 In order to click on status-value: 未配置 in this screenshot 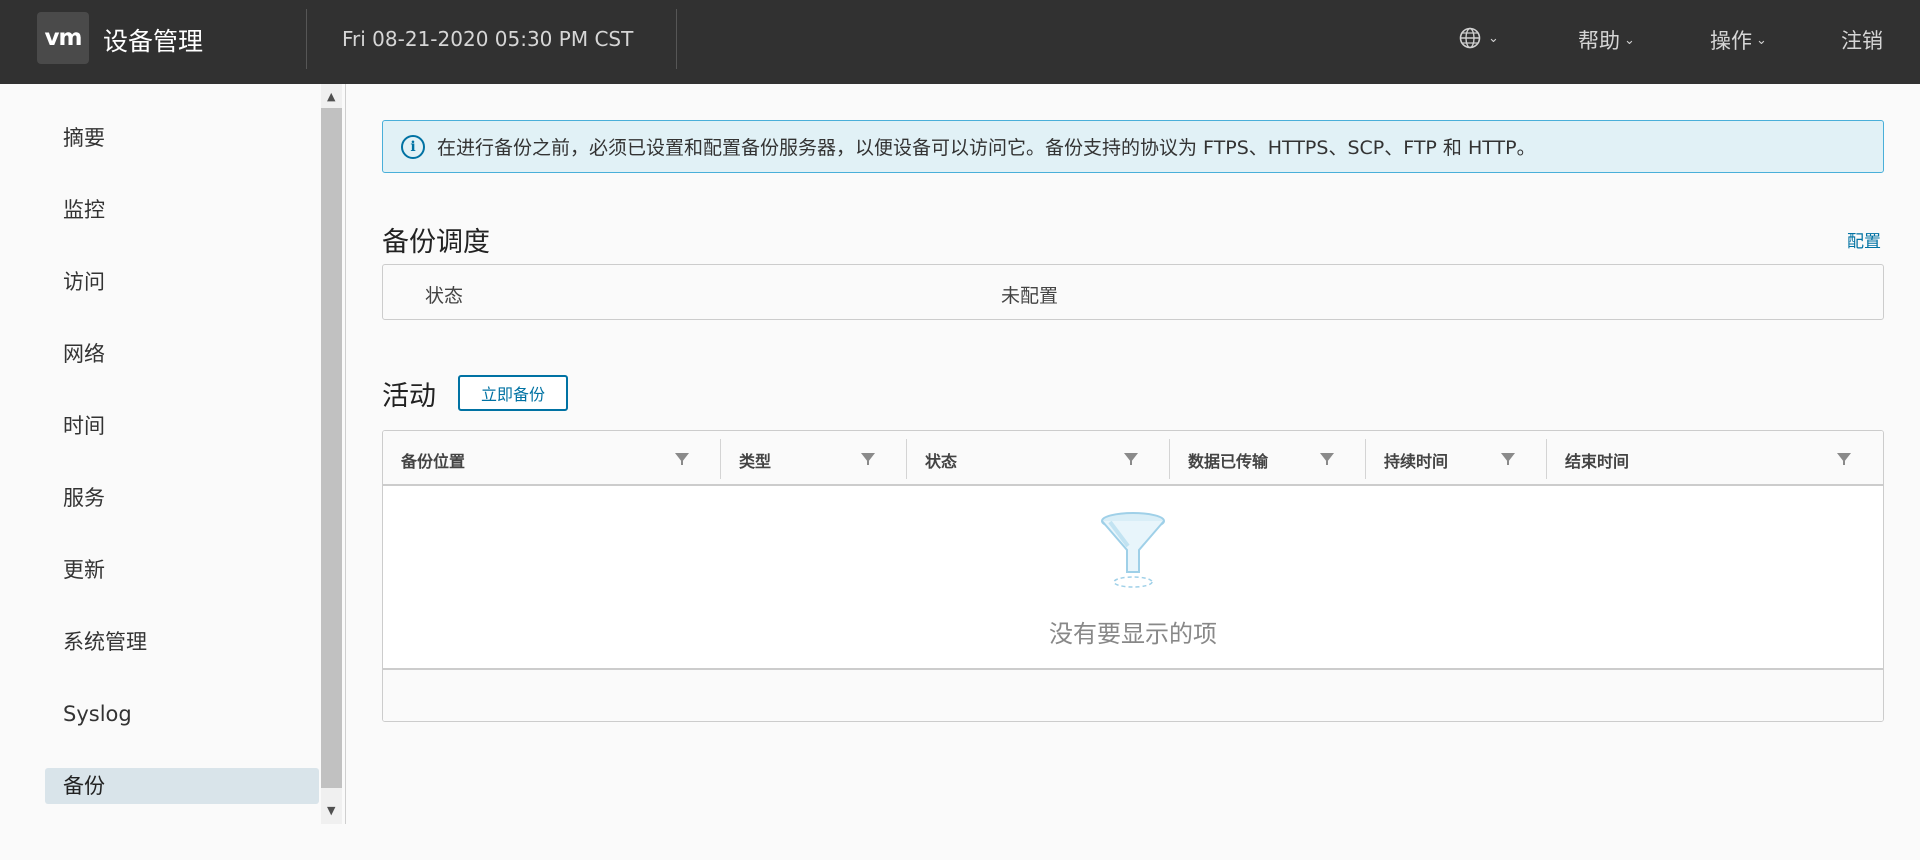, I will do `click(1030, 296)`.